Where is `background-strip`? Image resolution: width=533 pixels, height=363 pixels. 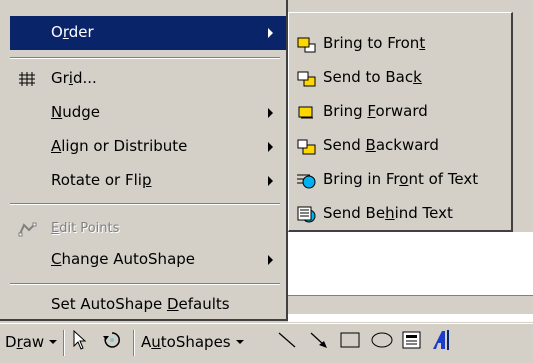
background-strip is located at coordinates (410, 6).